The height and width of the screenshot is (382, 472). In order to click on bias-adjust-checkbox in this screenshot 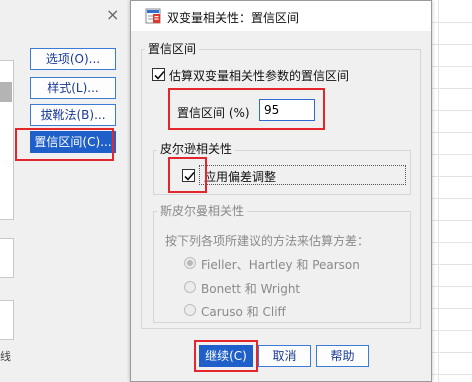, I will do `click(188, 175)`.